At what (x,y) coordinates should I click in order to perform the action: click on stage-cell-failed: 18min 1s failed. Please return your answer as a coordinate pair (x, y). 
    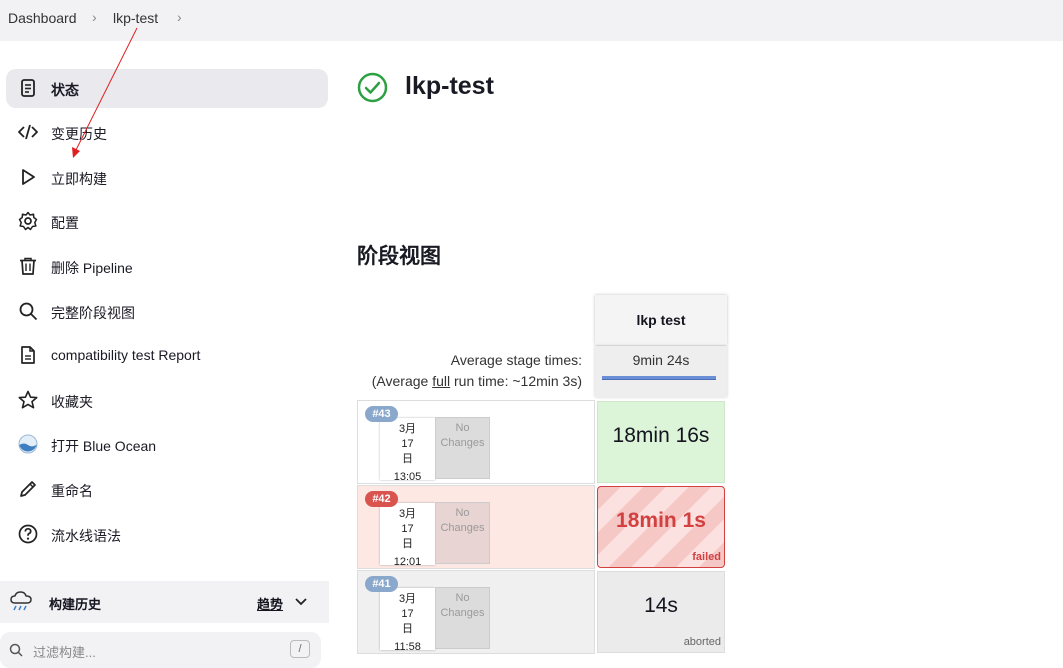
    Looking at the image, I should click on (661, 527).